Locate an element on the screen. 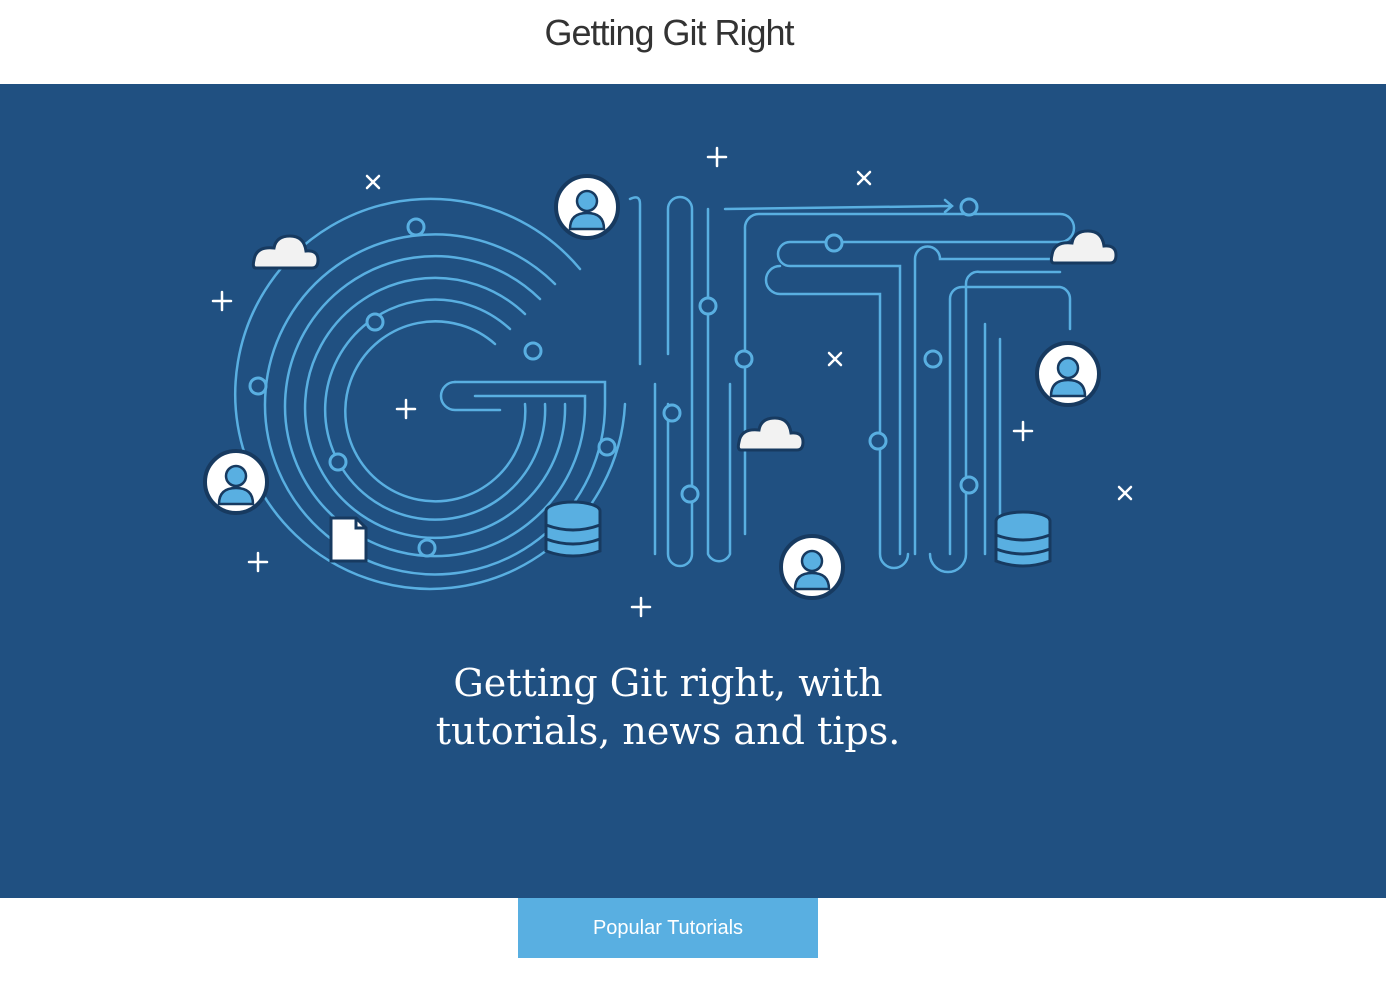  tagline-line-2: tutorials, news and tips. is located at coordinates (668, 731).